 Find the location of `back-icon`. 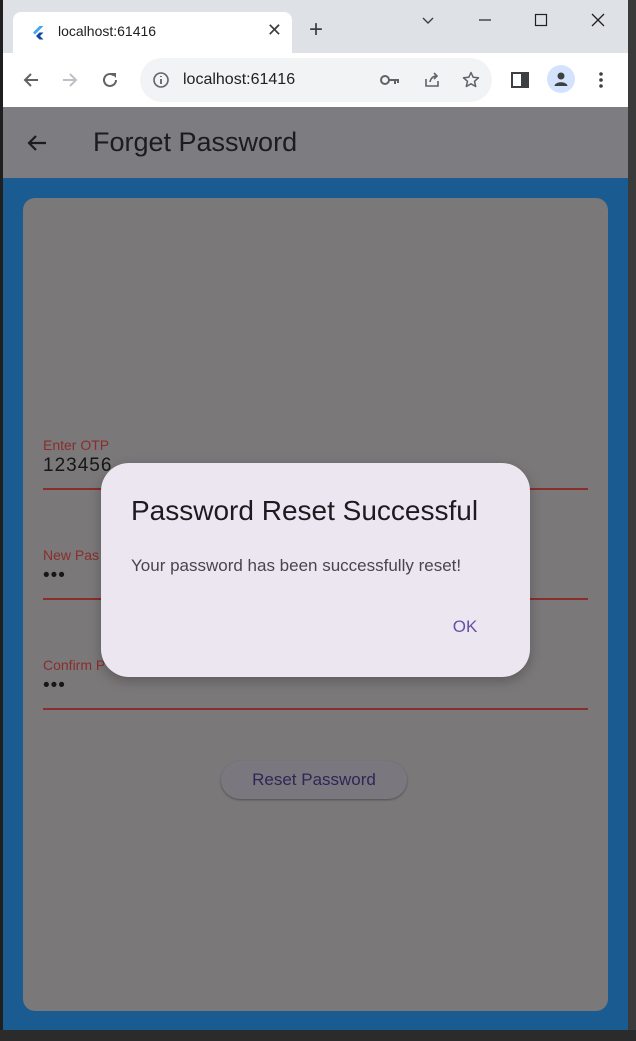

back-icon is located at coordinates (31, 80).